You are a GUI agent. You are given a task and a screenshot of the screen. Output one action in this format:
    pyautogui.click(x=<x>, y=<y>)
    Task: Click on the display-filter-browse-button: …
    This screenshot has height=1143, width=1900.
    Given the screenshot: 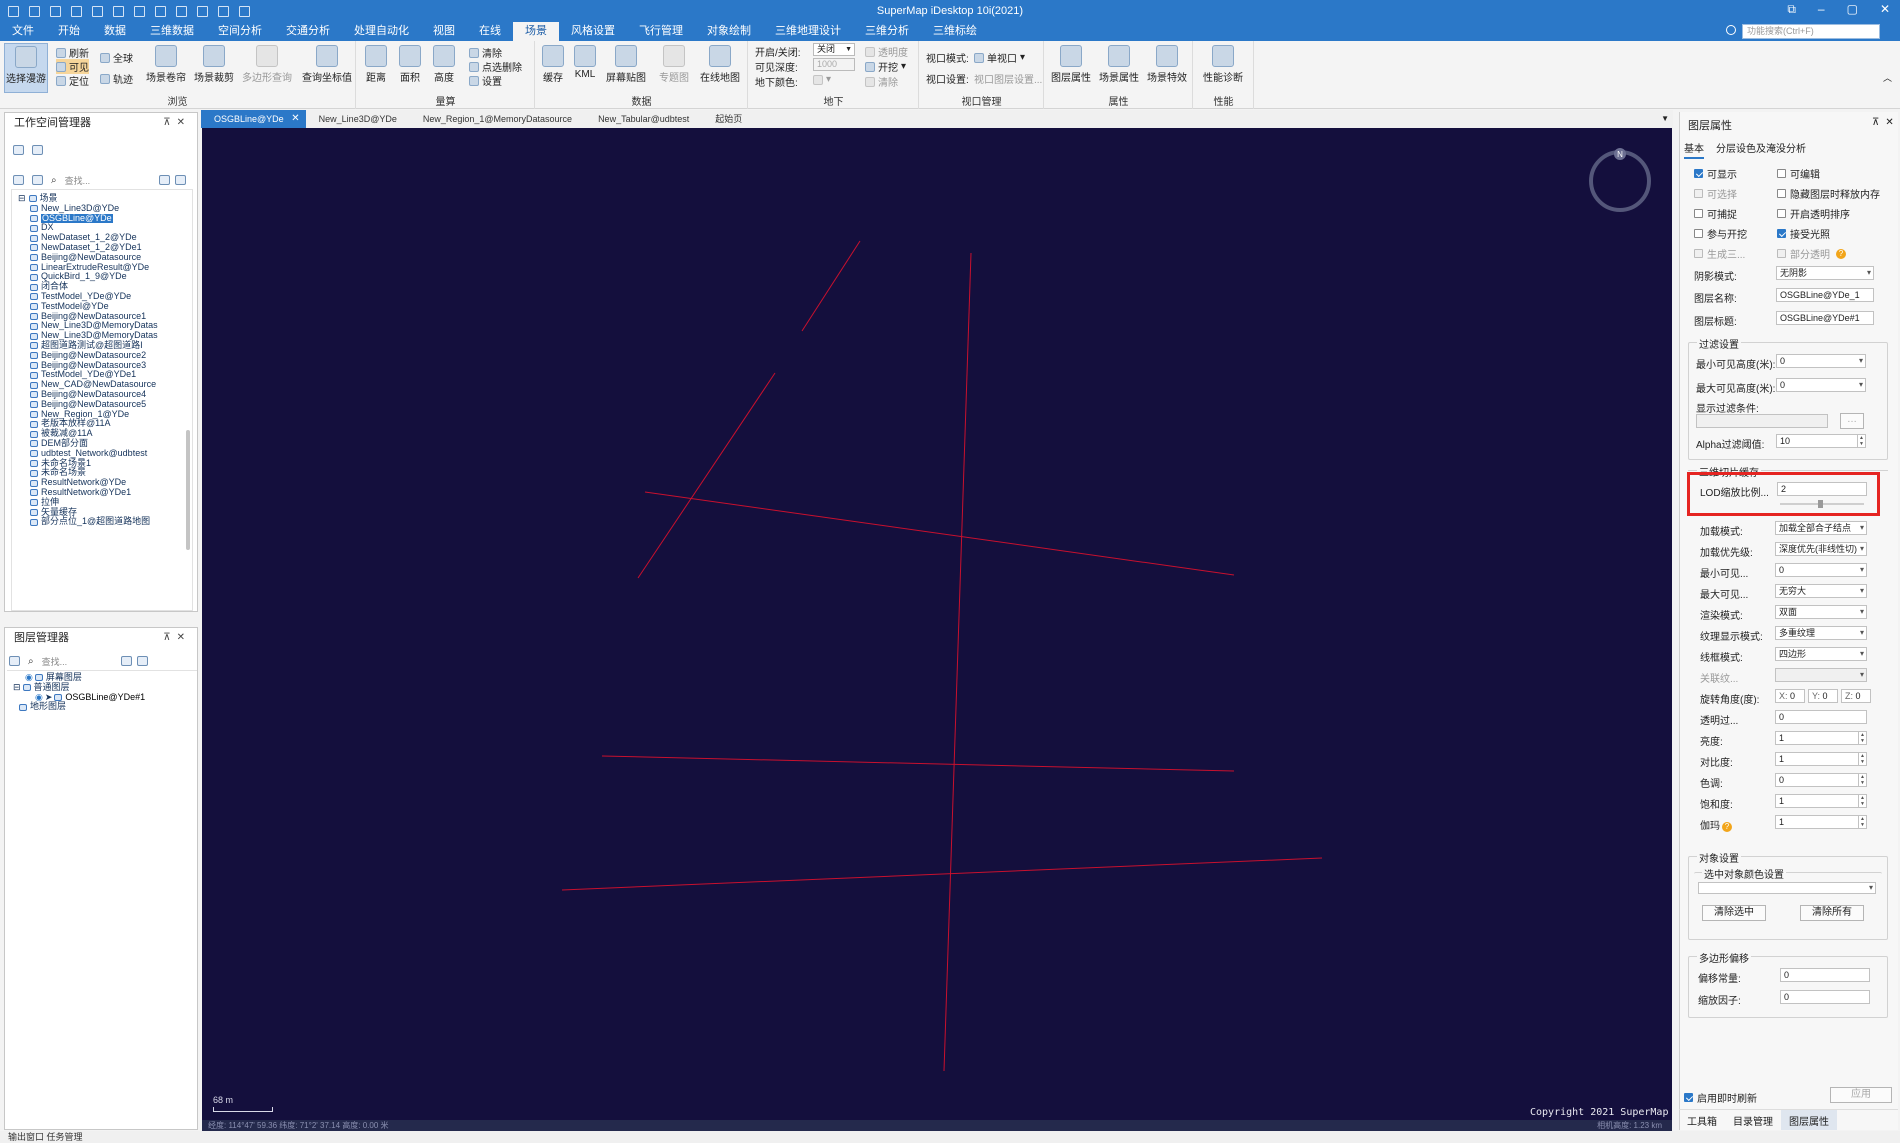 What is the action you would take?
    pyautogui.click(x=1852, y=421)
    